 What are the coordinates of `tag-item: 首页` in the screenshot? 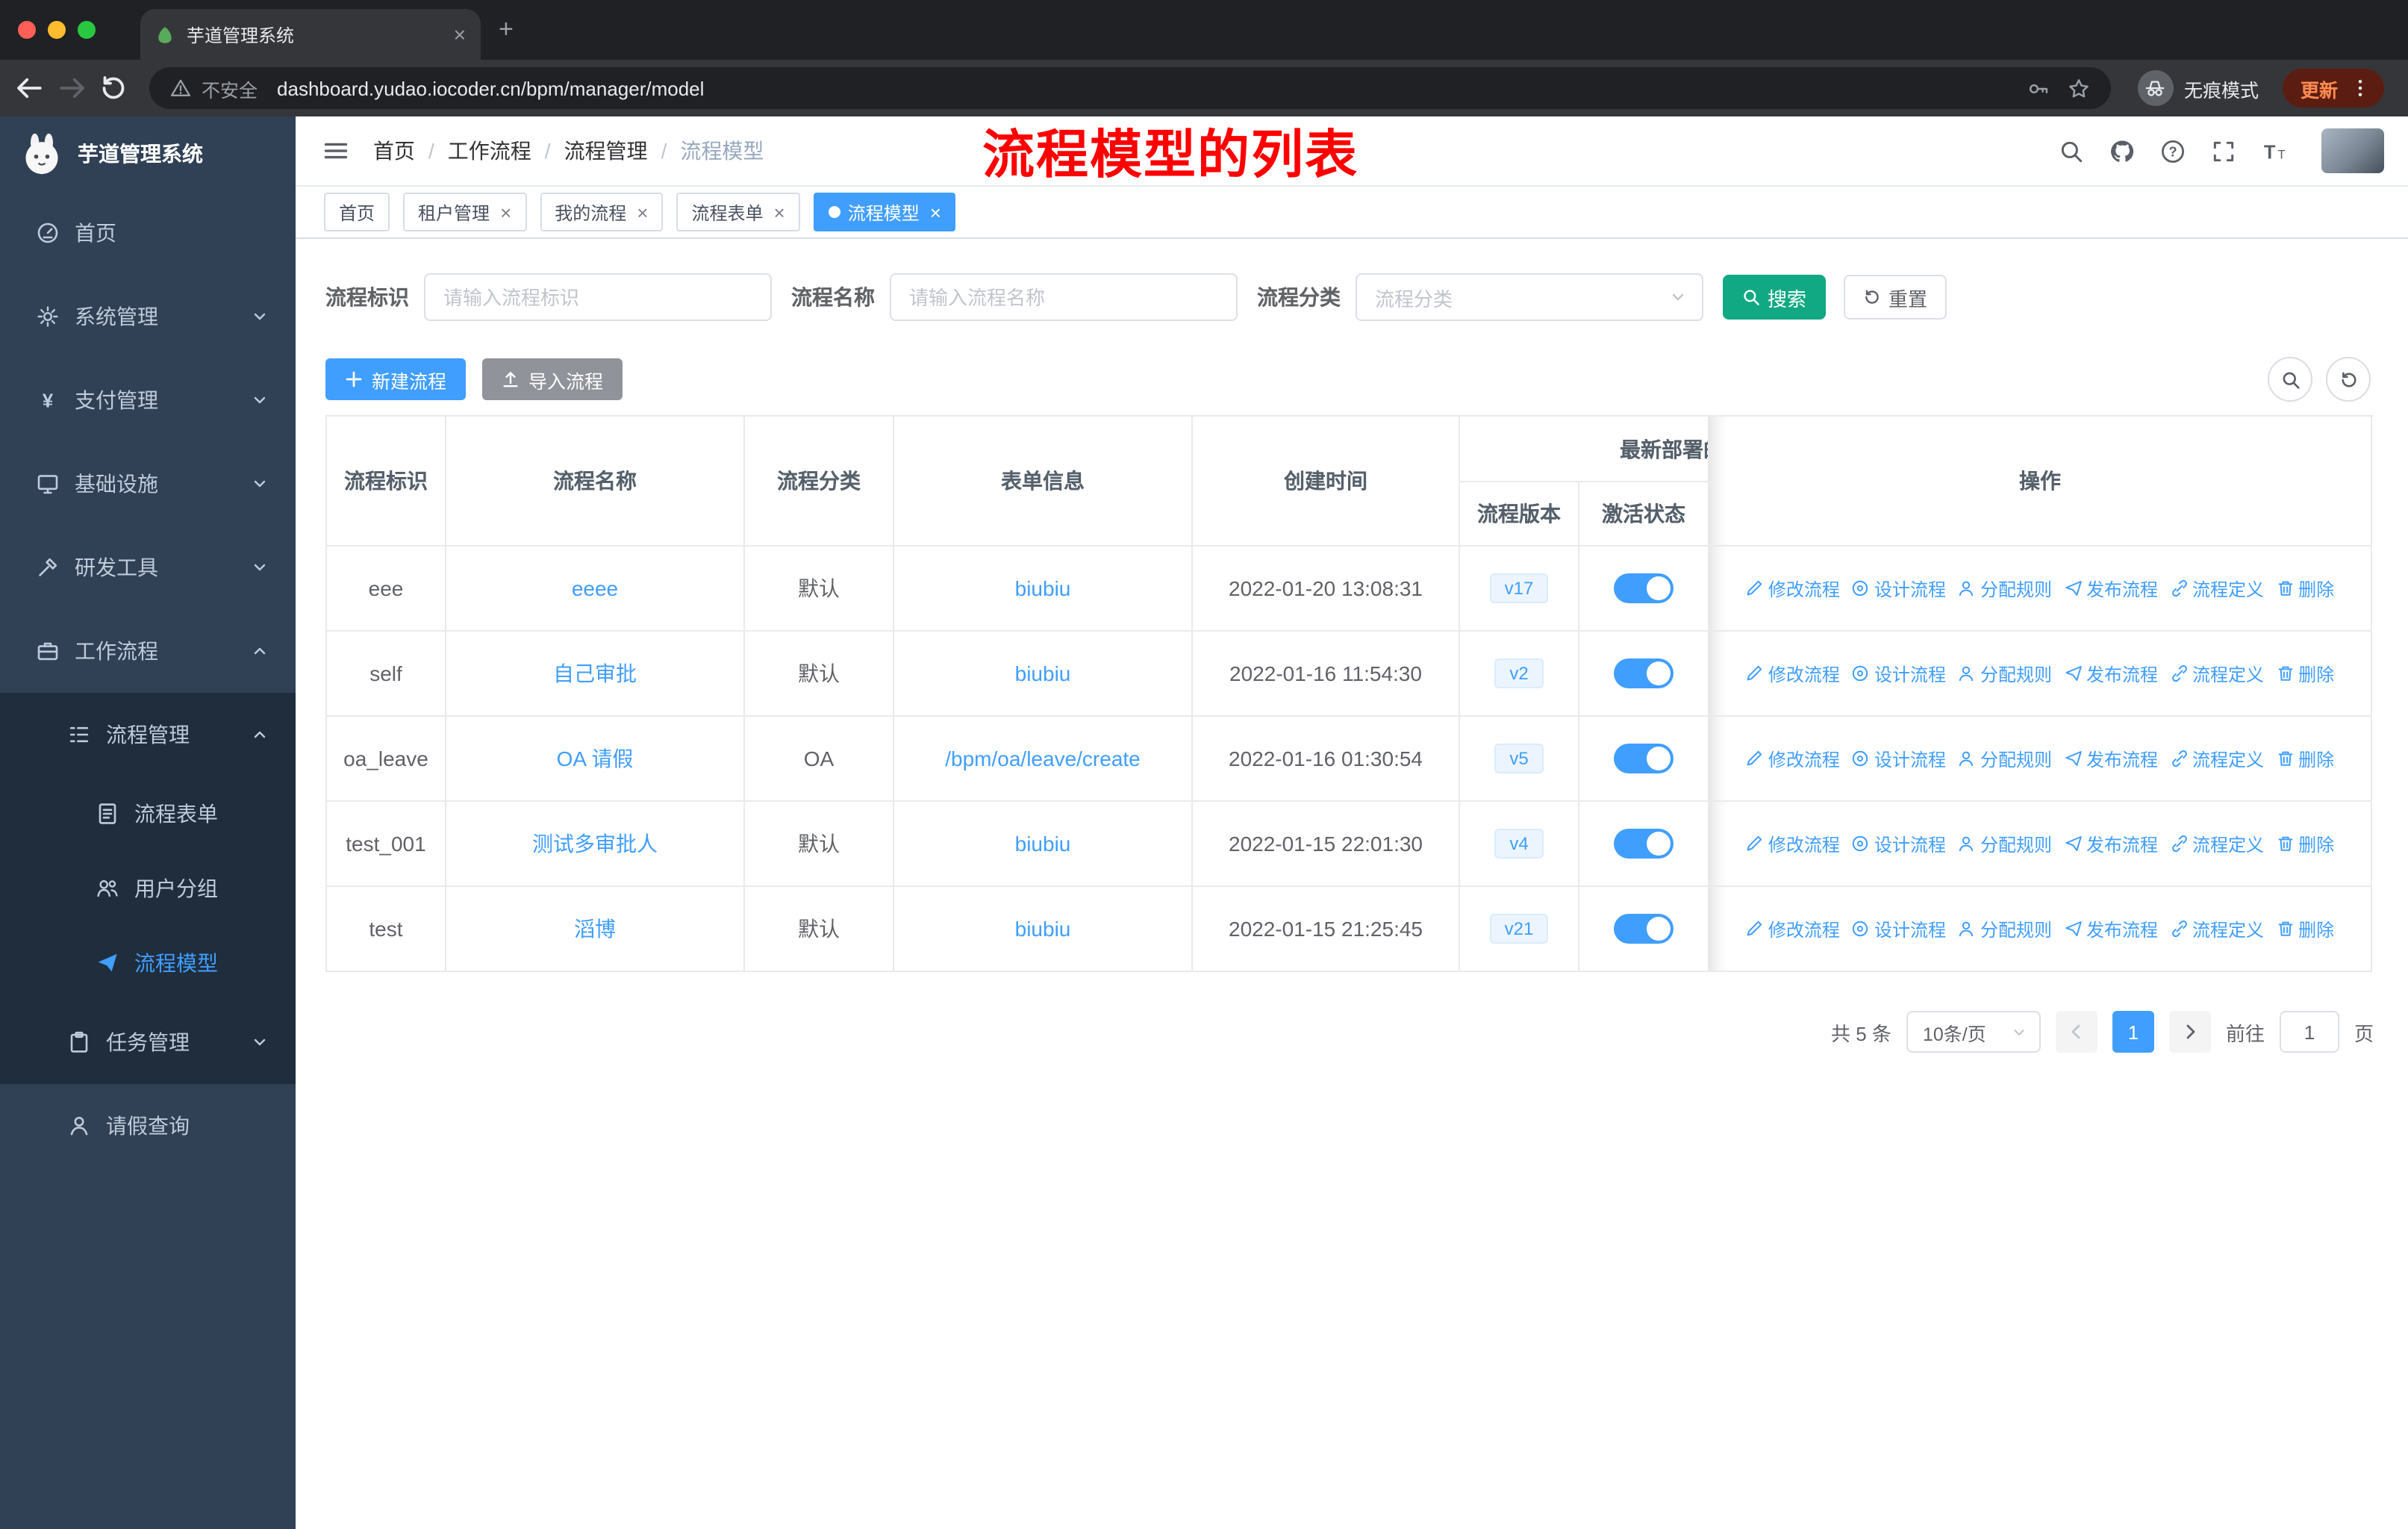 It's located at (357, 212).